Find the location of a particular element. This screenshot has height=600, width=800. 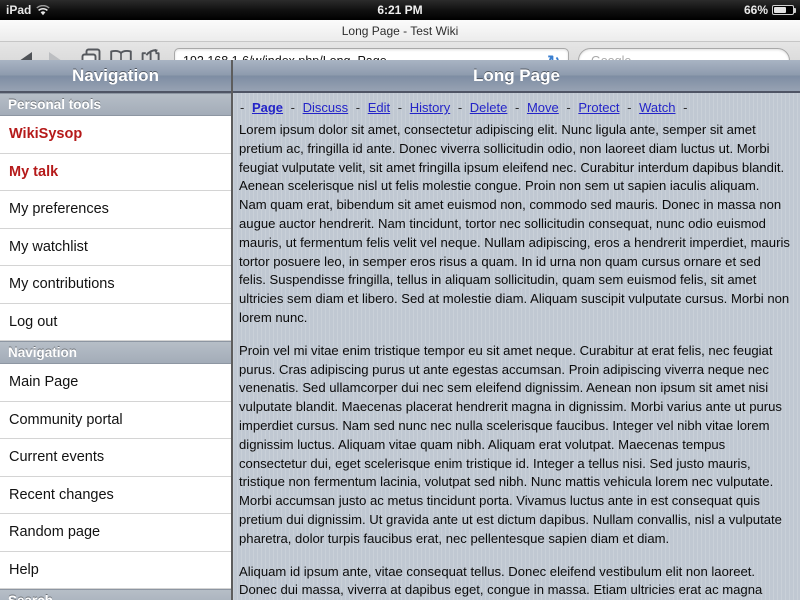

sidebar-section-header-navigation: Navigation is located at coordinates (115, 352).